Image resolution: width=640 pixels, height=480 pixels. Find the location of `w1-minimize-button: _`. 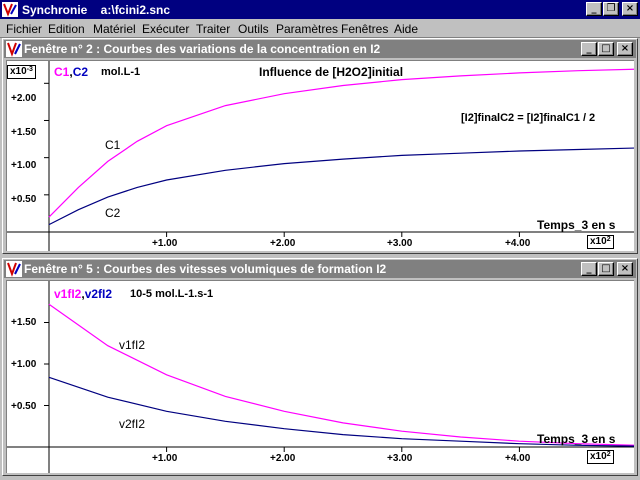

w1-minimize-button: _ is located at coordinates (589, 49).